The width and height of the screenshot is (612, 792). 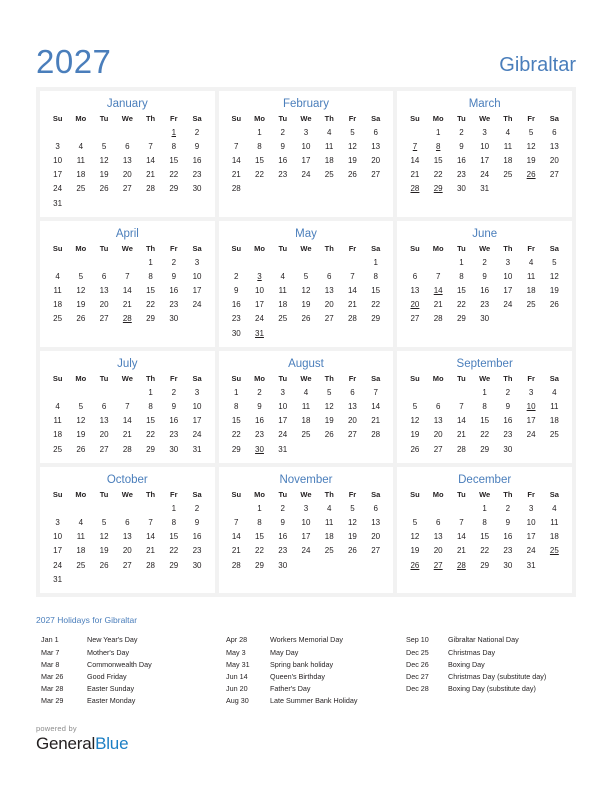 I want to click on day-cell-holiday: 25, so click(x=554, y=551).